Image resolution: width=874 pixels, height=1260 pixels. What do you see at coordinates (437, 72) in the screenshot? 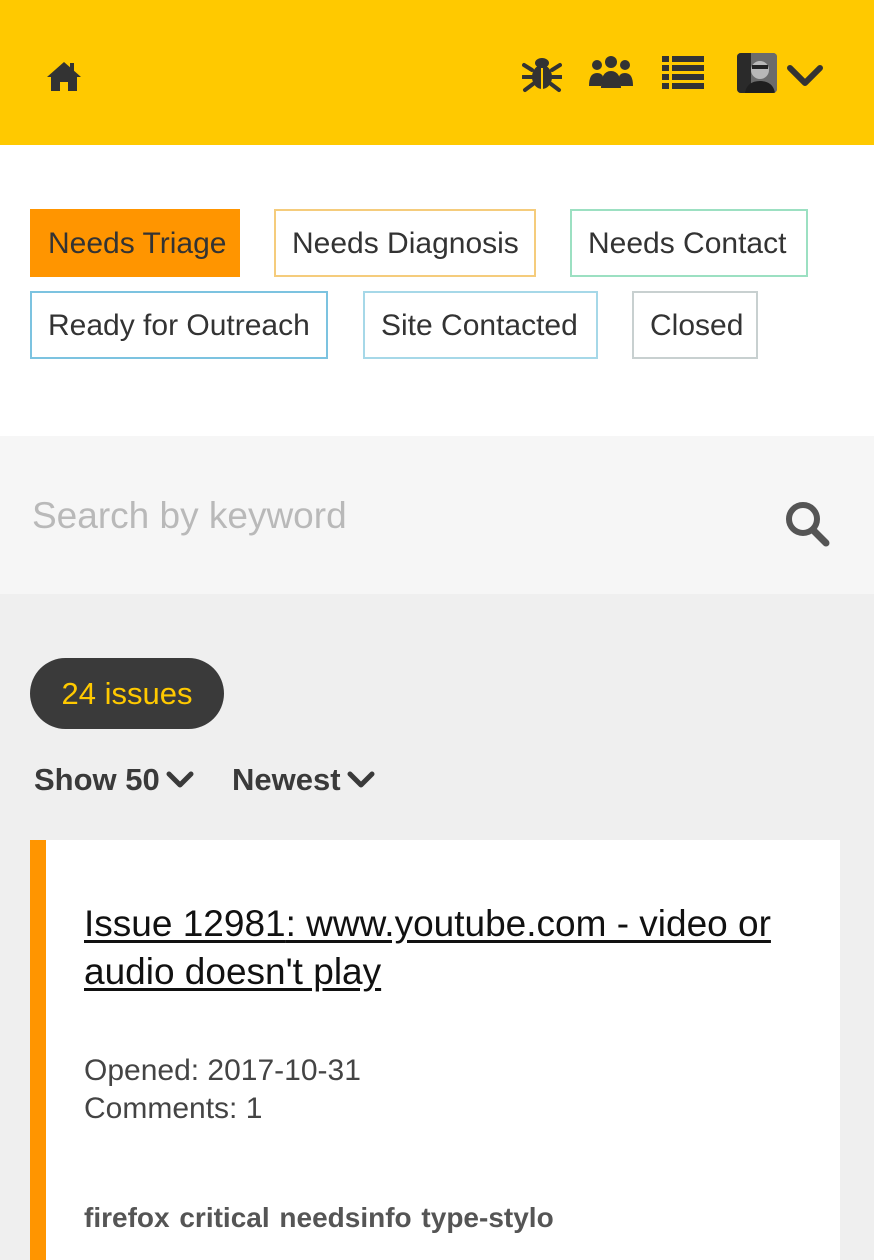
I see `top-nav-bar` at bounding box center [437, 72].